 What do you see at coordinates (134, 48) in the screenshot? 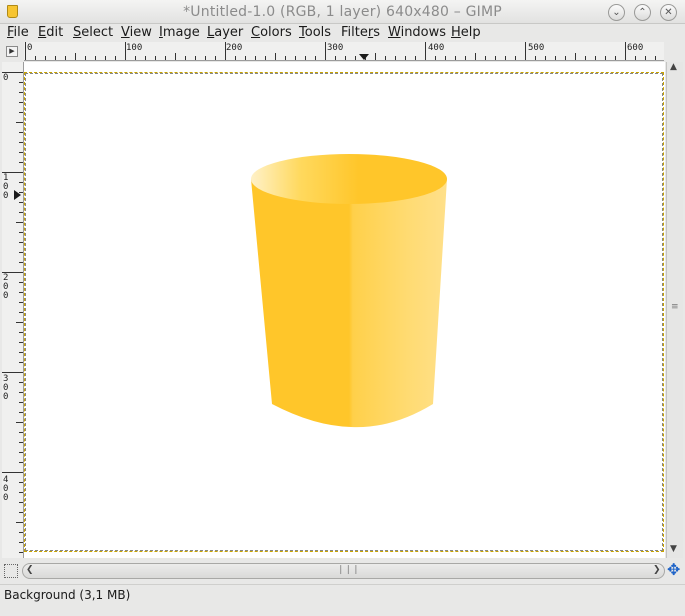
I see `ruler-label-100: 100` at bounding box center [134, 48].